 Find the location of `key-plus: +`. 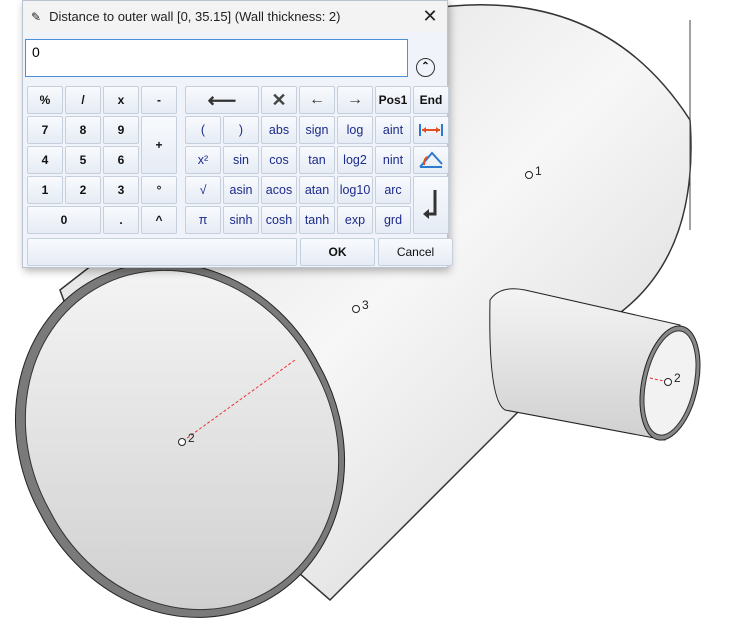

key-plus: + is located at coordinates (159, 145).